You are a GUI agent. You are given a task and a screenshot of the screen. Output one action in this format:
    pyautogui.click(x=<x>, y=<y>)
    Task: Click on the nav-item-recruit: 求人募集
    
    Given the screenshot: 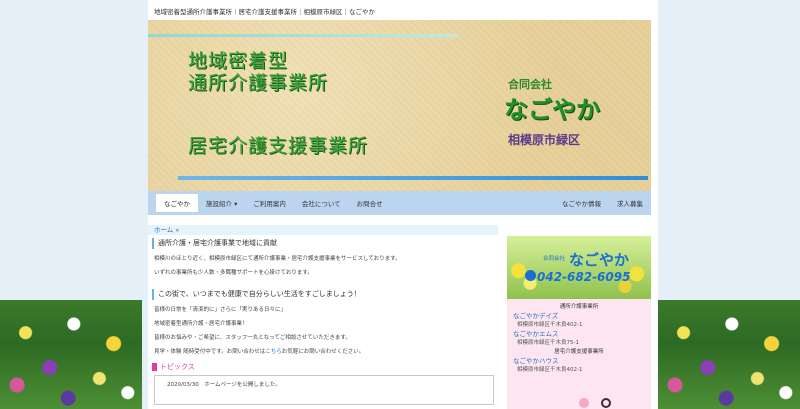 What is the action you would take?
    pyautogui.click(x=630, y=203)
    